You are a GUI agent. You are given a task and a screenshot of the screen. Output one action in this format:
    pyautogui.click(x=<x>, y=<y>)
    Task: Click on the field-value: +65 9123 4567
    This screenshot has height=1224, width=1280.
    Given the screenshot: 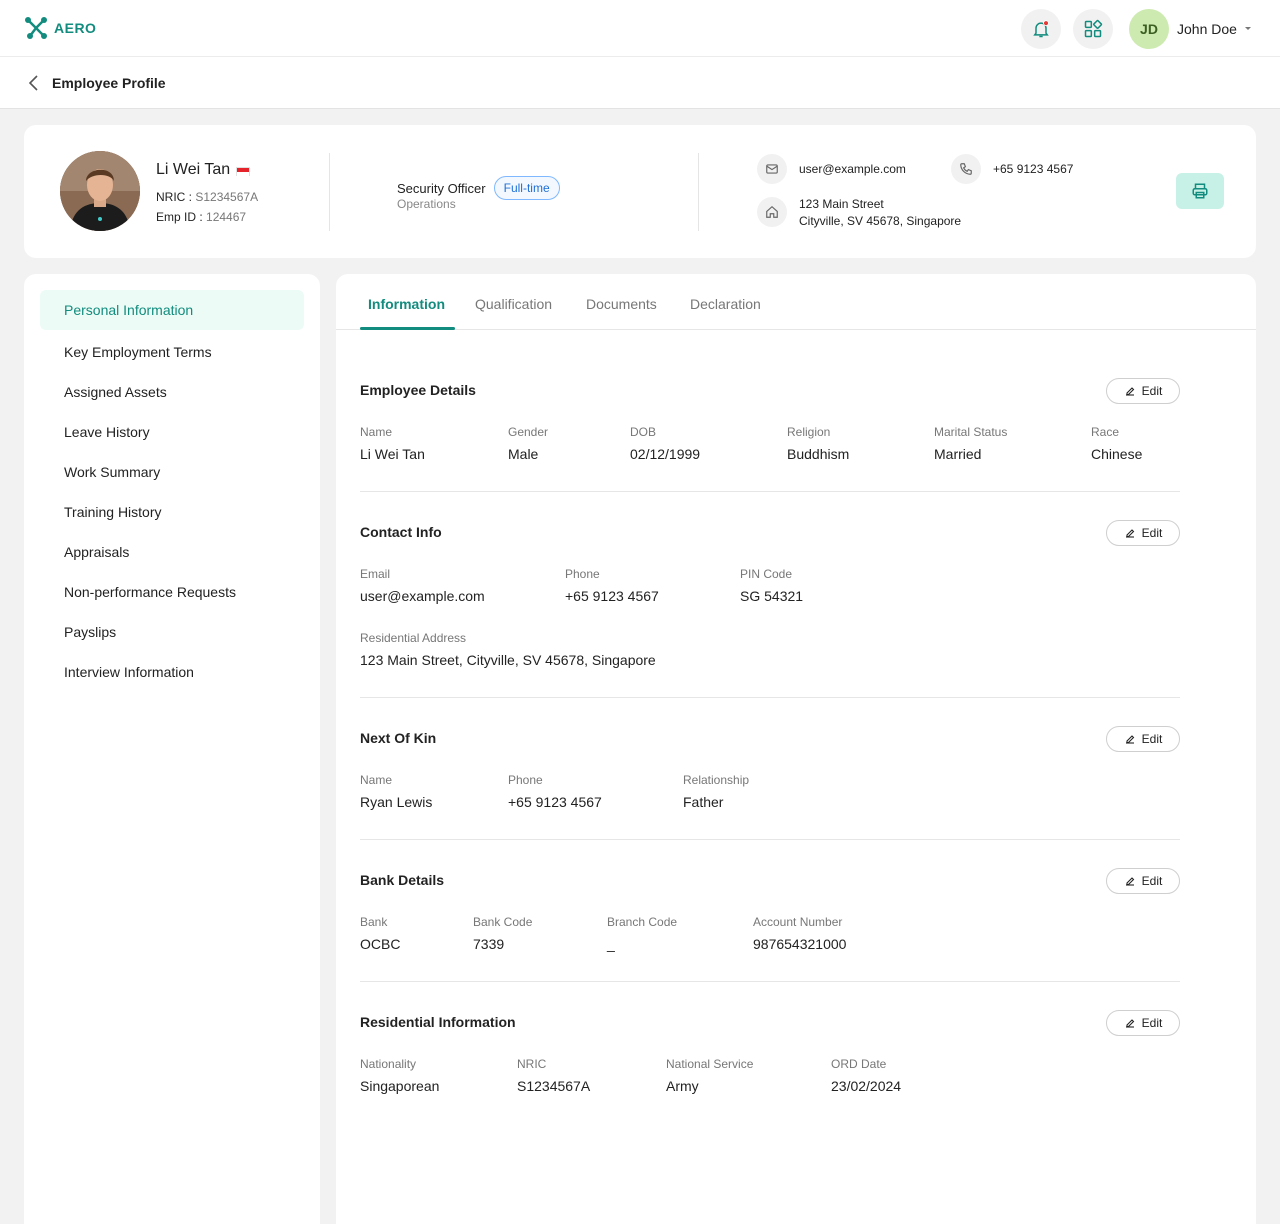 What is the action you would take?
    pyautogui.click(x=612, y=596)
    